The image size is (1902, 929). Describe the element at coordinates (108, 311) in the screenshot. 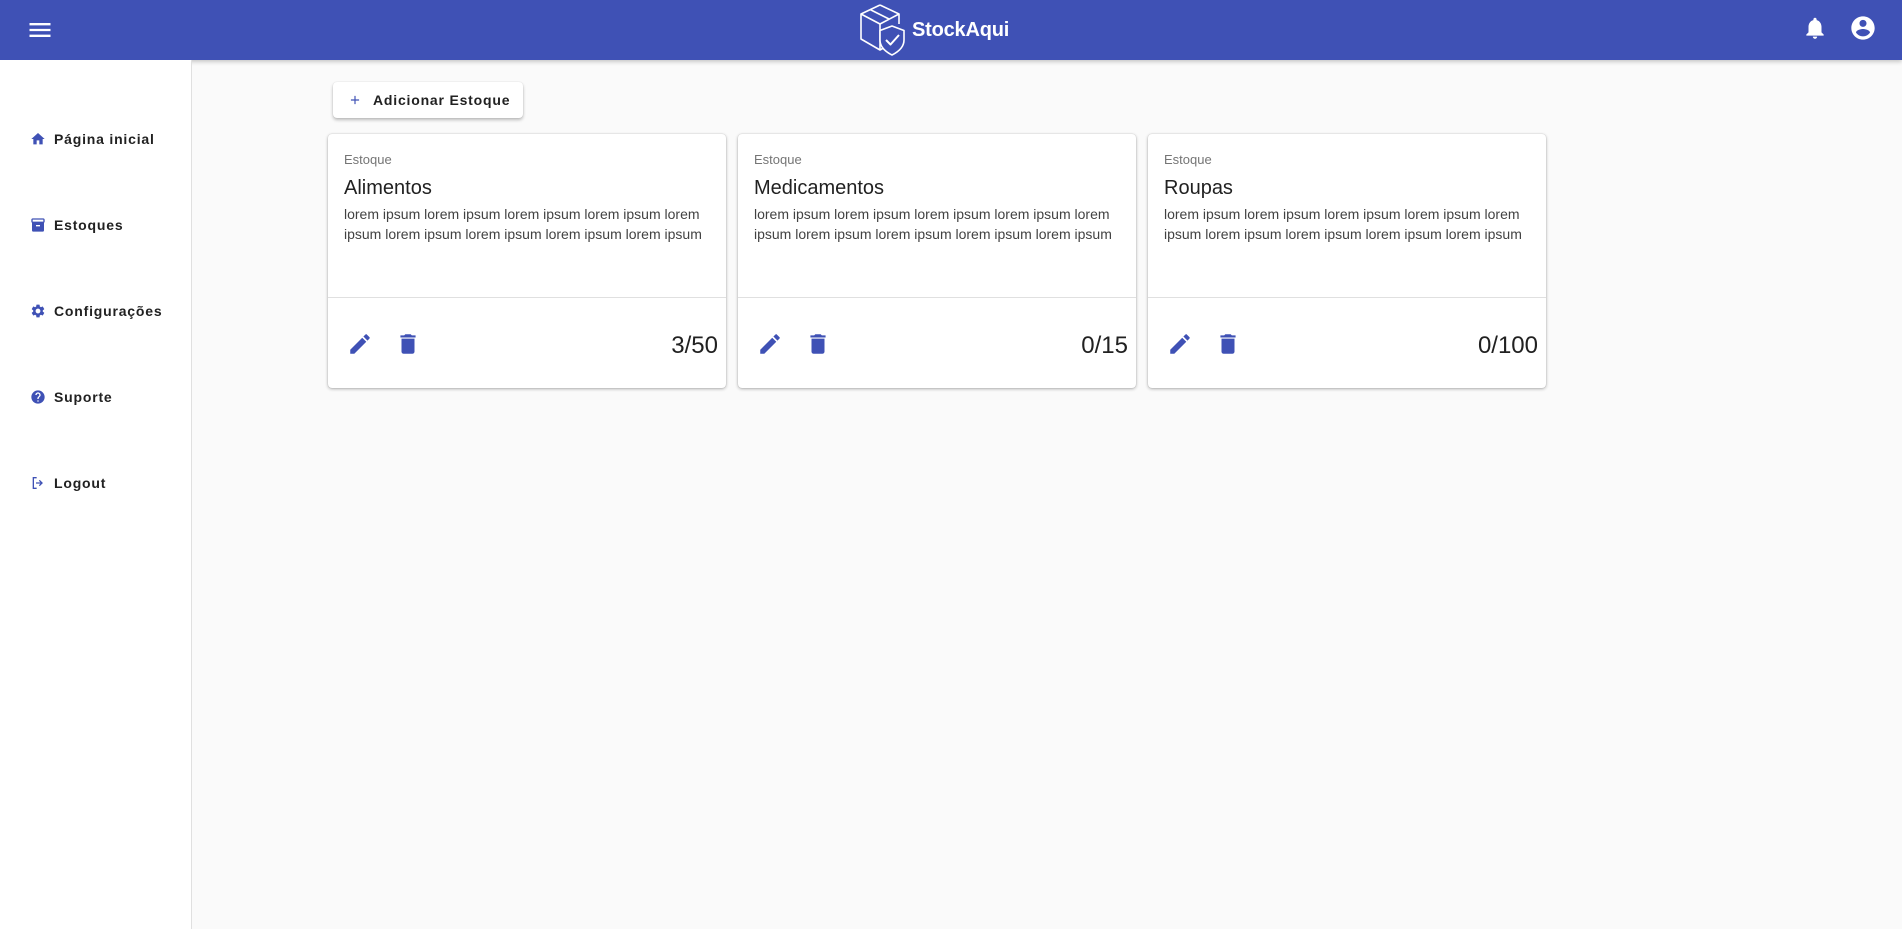

I see `sidebar-item-label: Configurações` at that location.